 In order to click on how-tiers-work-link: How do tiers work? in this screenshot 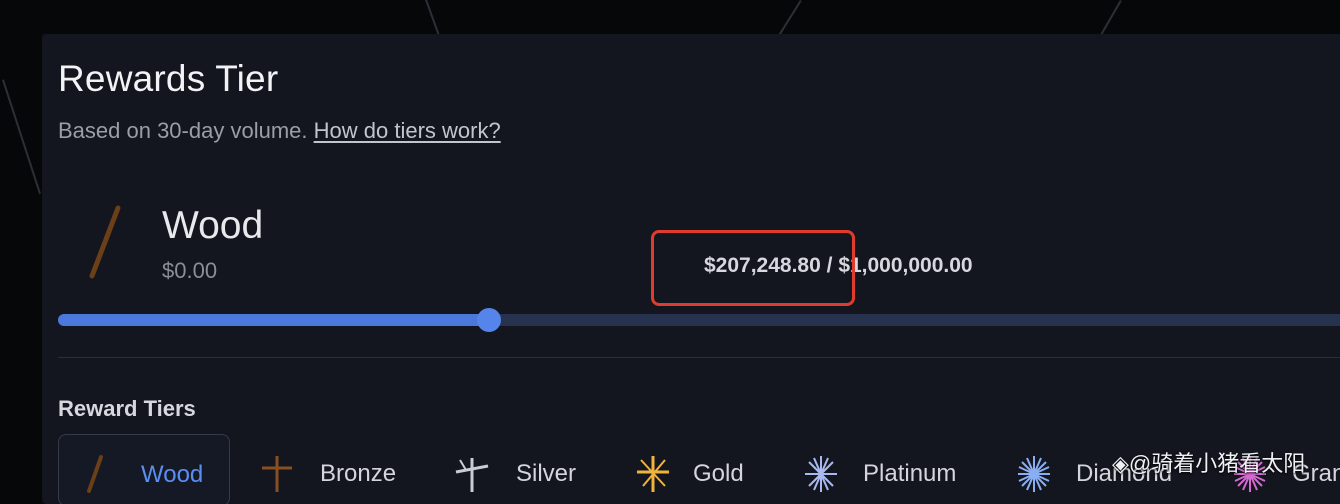, I will do `click(407, 130)`.